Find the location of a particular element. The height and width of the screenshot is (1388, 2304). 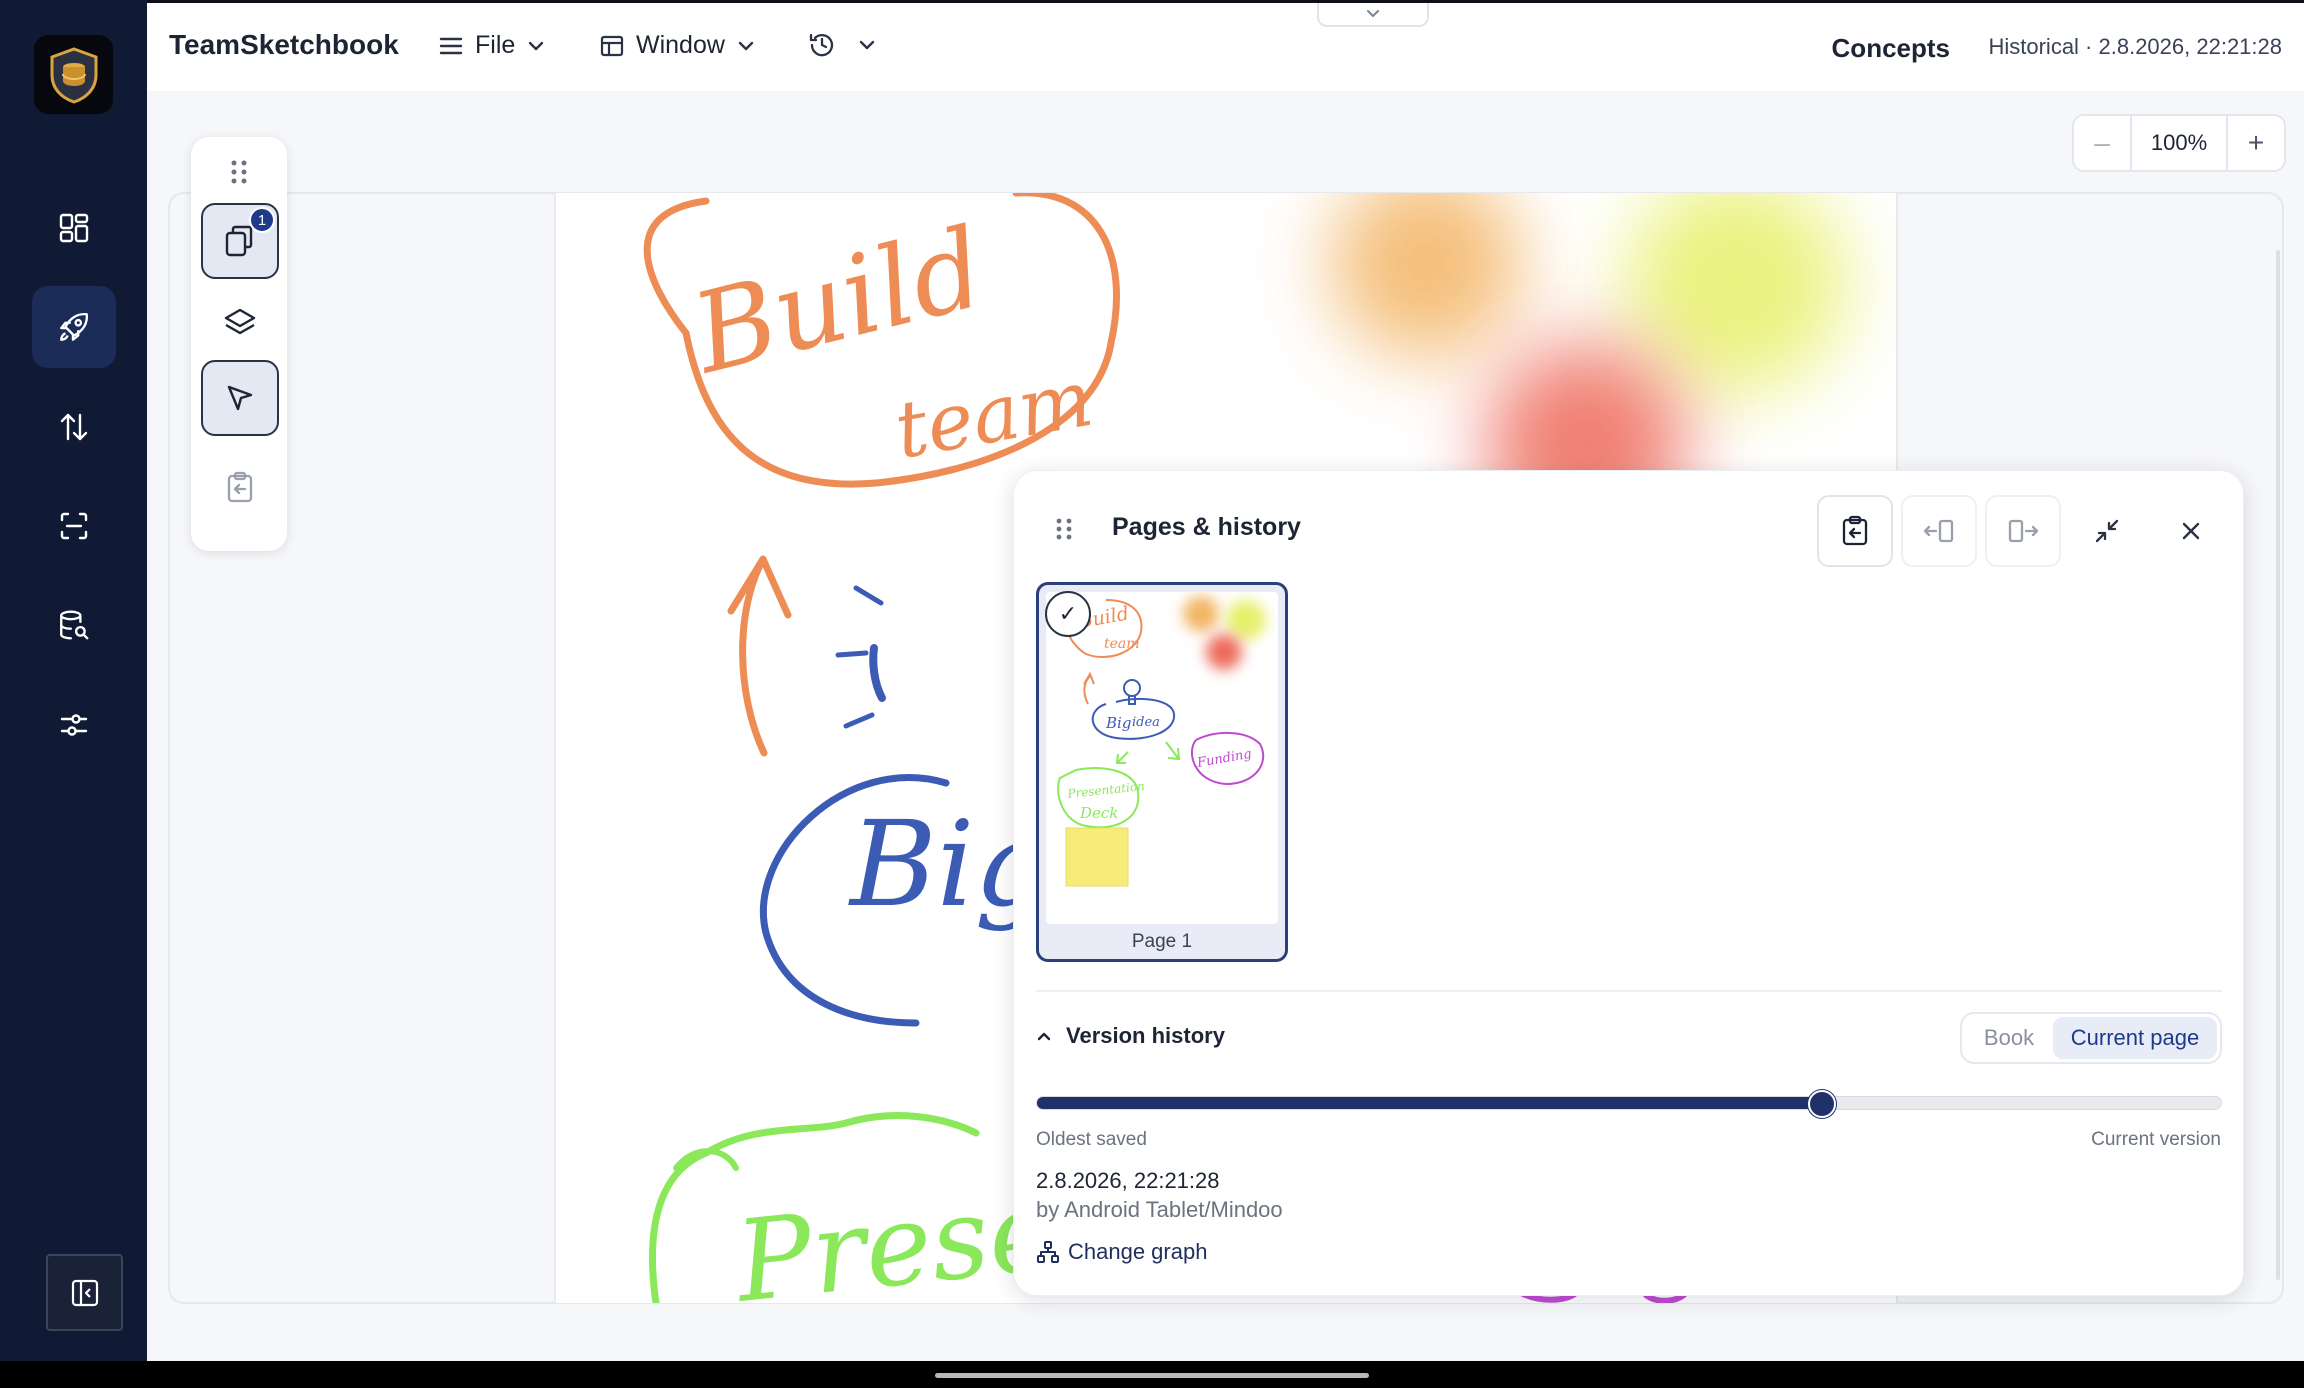

version-date: 2.8.2026, 22:21:28 is located at coordinates (1128, 1180).